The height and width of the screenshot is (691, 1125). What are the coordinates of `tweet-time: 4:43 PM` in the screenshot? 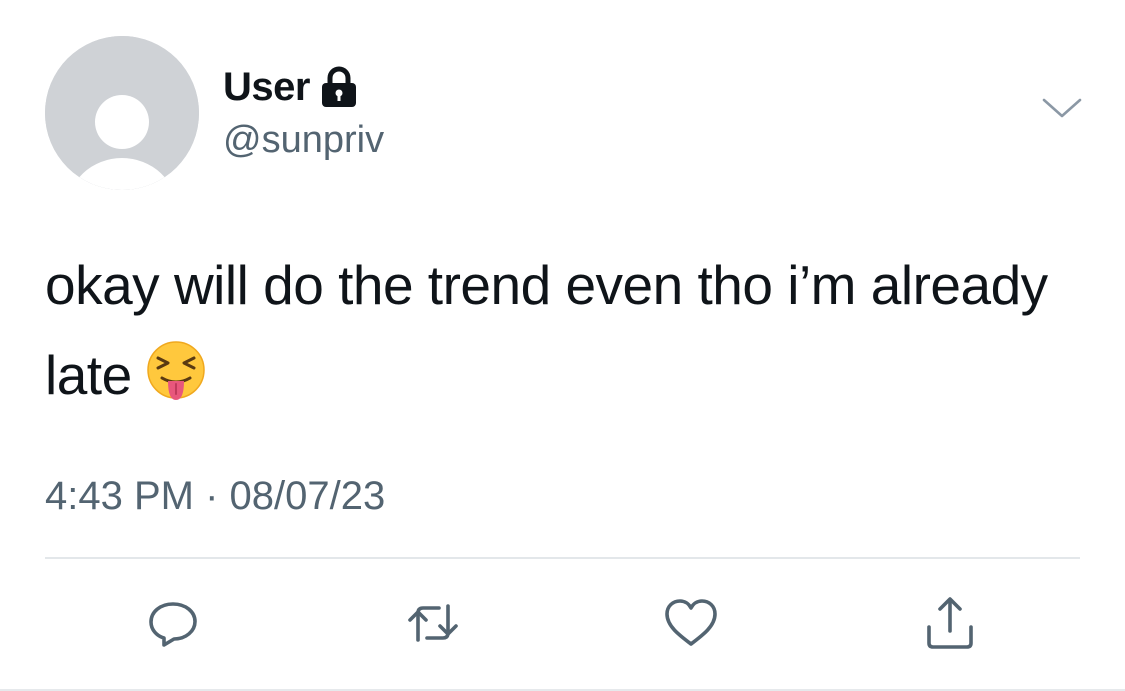 It's located at (119, 496).